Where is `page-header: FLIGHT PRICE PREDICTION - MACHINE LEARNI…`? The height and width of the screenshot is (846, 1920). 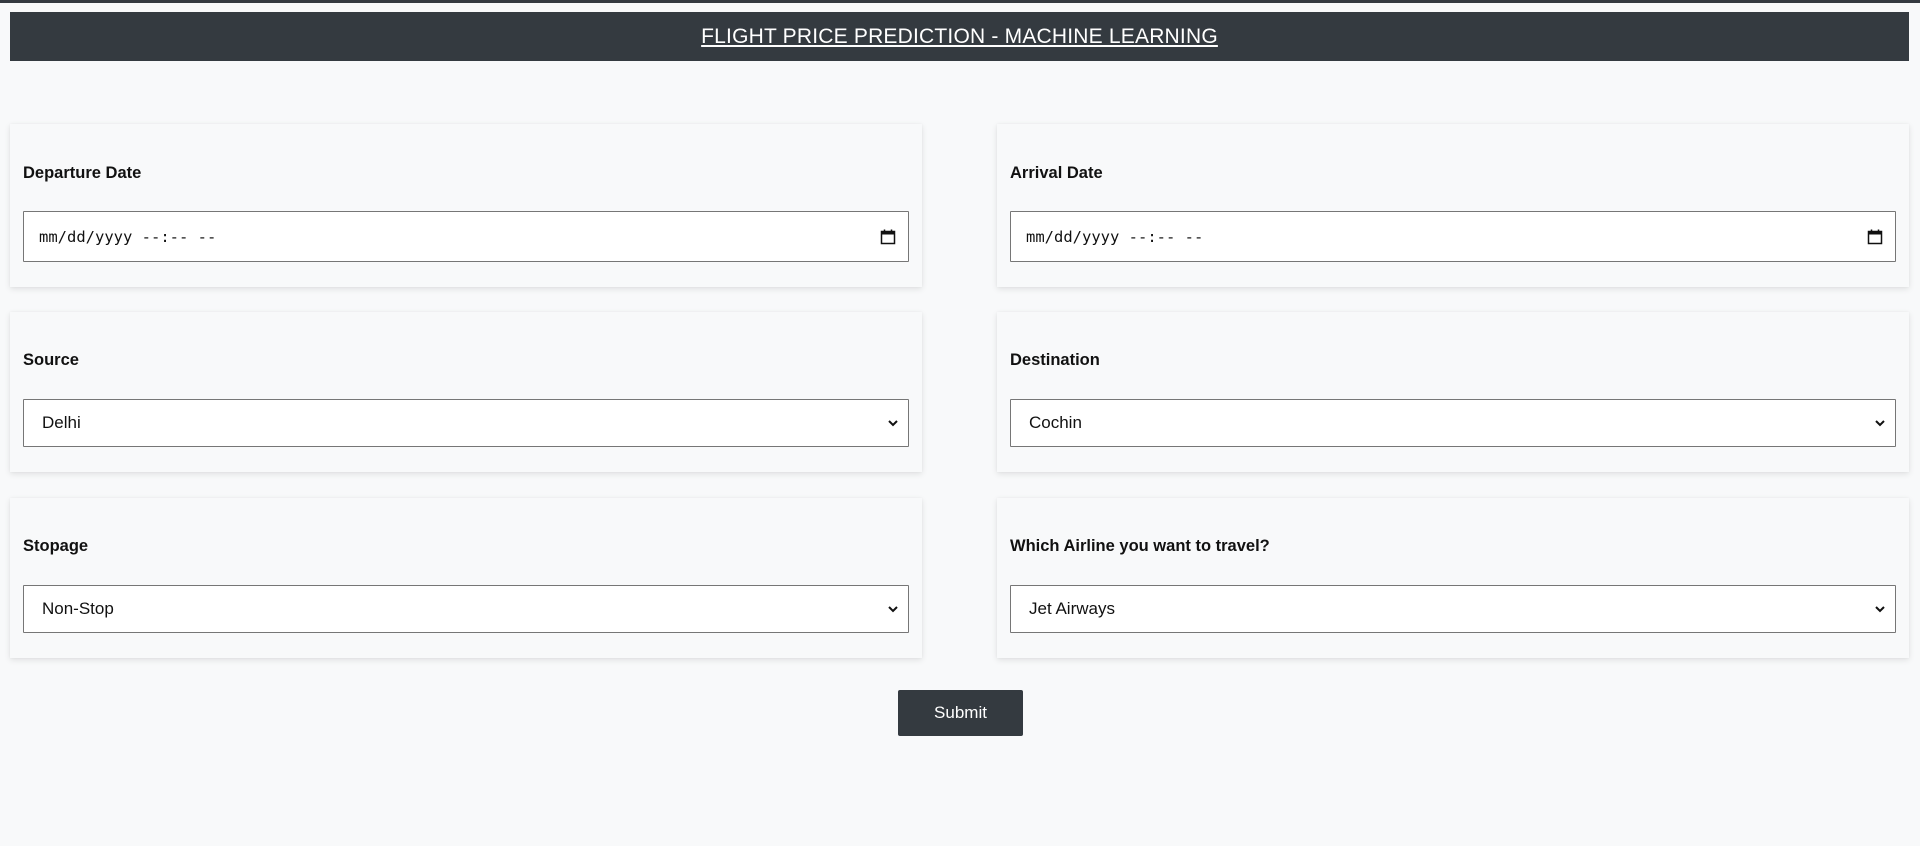
page-header: FLIGHT PRICE PREDICTION - MACHINE LEARNI… is located at coordinates (959, 36).